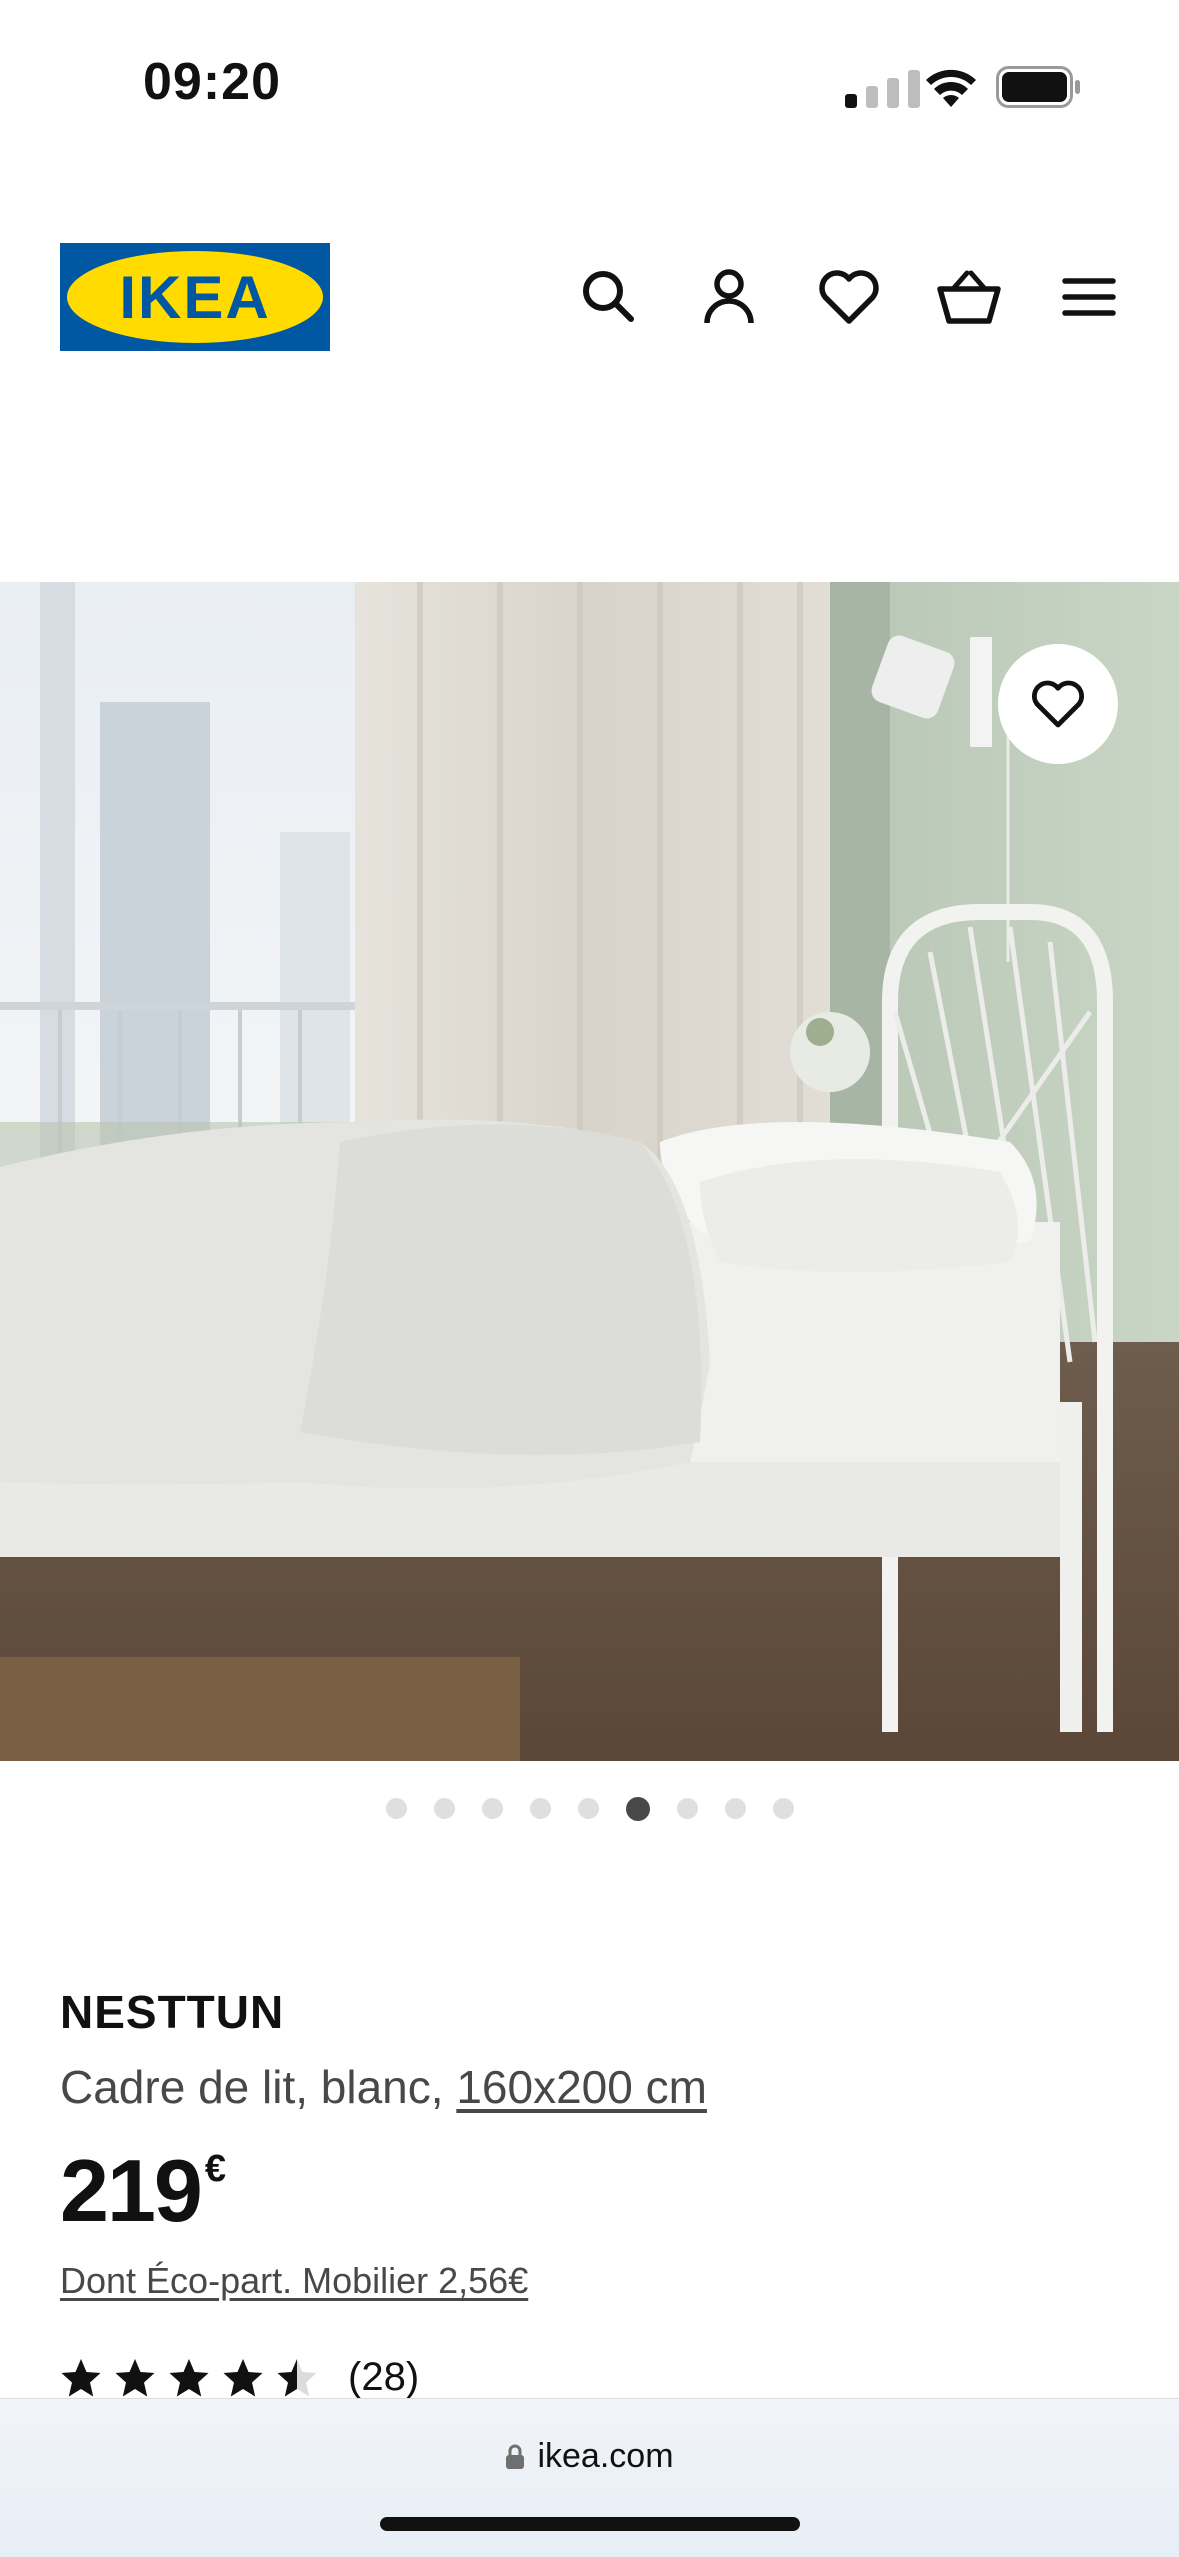 The image size is (1179, 2557). Describe the element at coordinates (131, 2190) in the screenshot. I see `price-amount: 219` at that location.